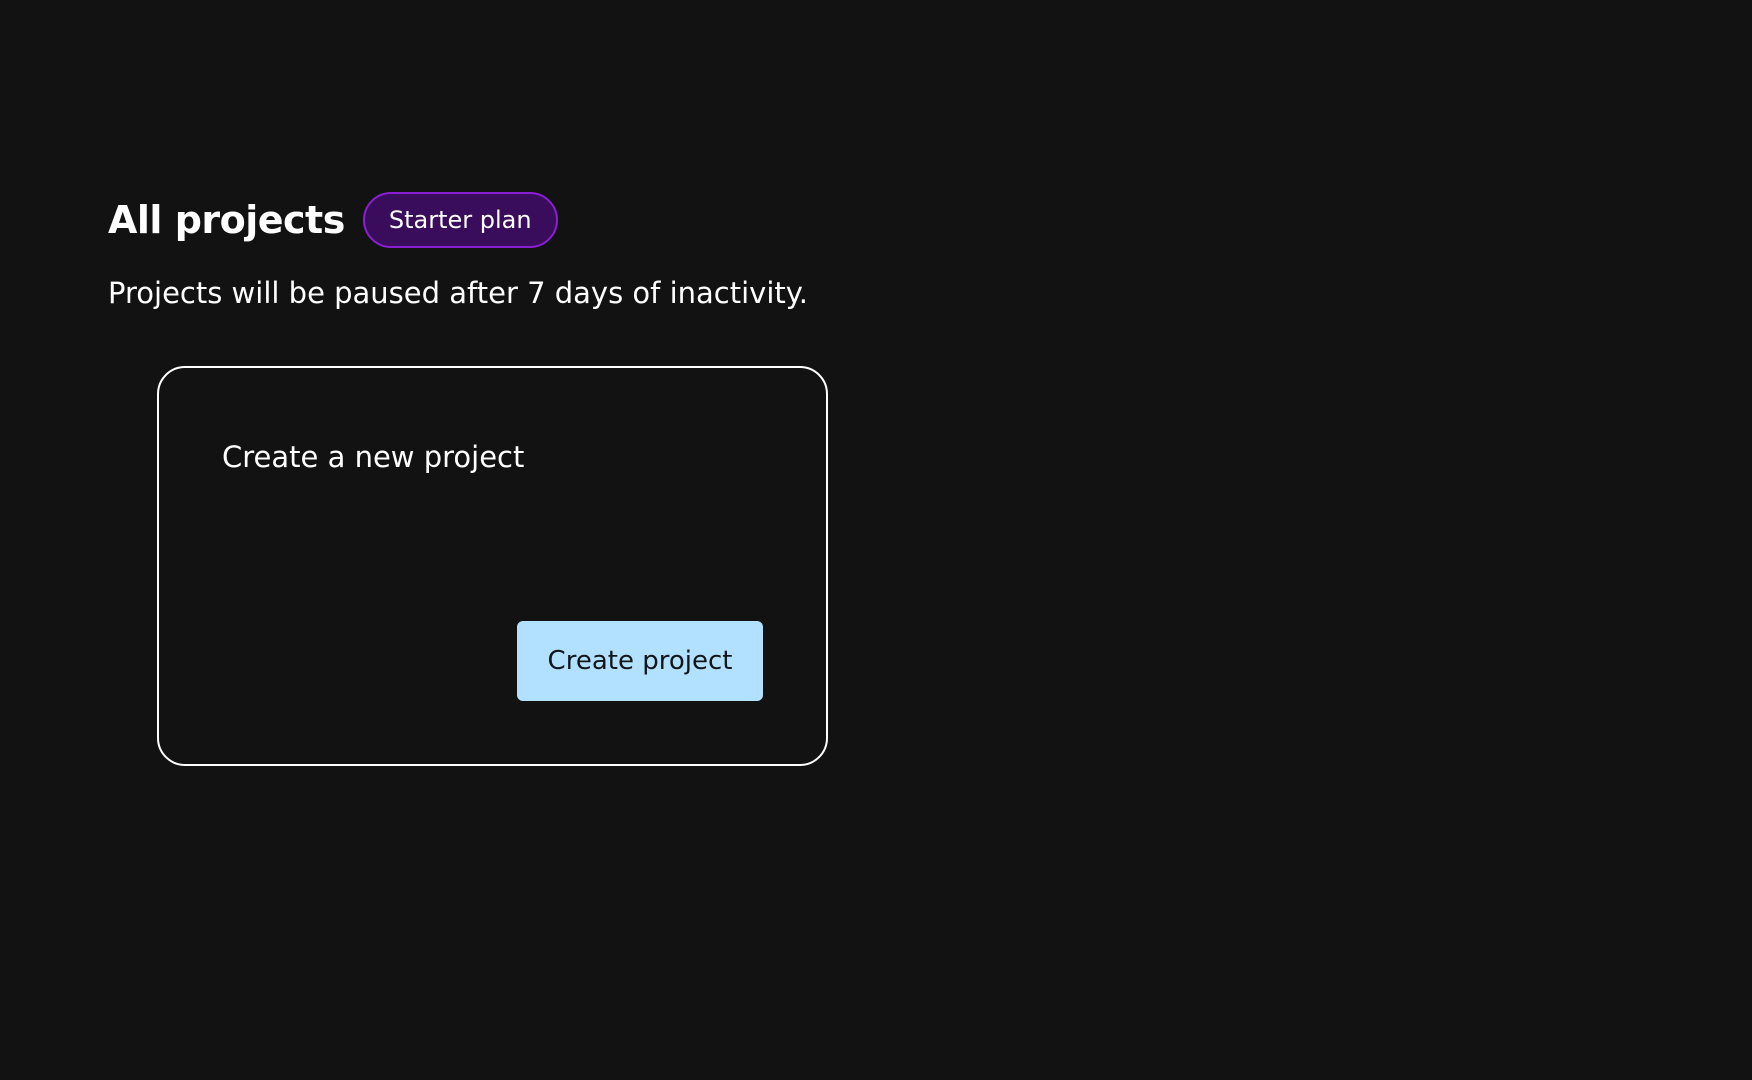  What do you see at coordinates (492, 566) in the screenshot?
I see `new-project-card: Create a new project Create project` at bounding box center [492, 566].